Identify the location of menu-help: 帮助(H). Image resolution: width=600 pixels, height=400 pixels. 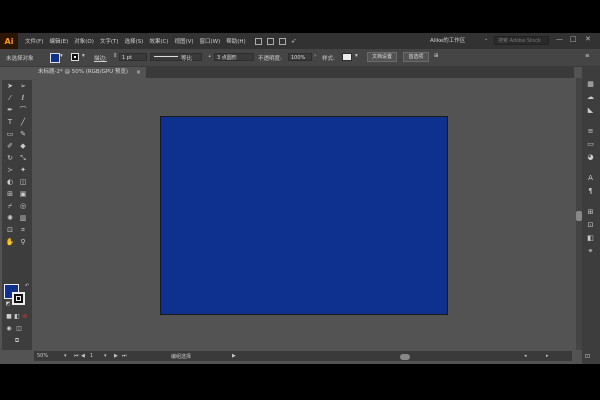
(235, 41).